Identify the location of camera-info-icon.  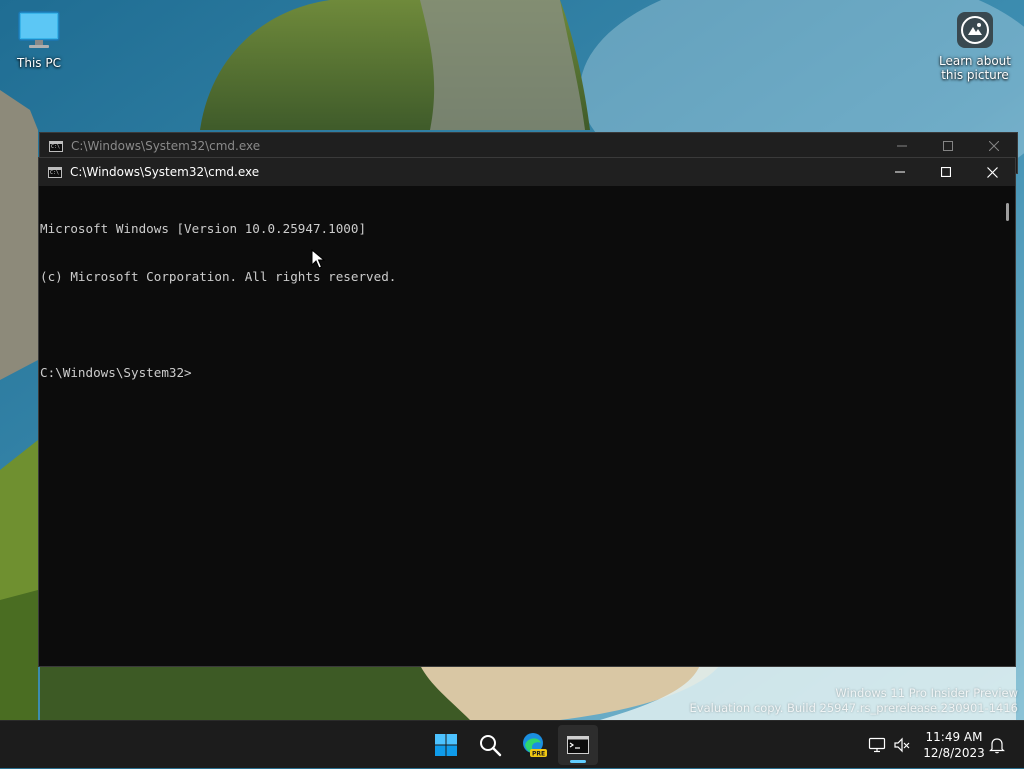
(975, 30).